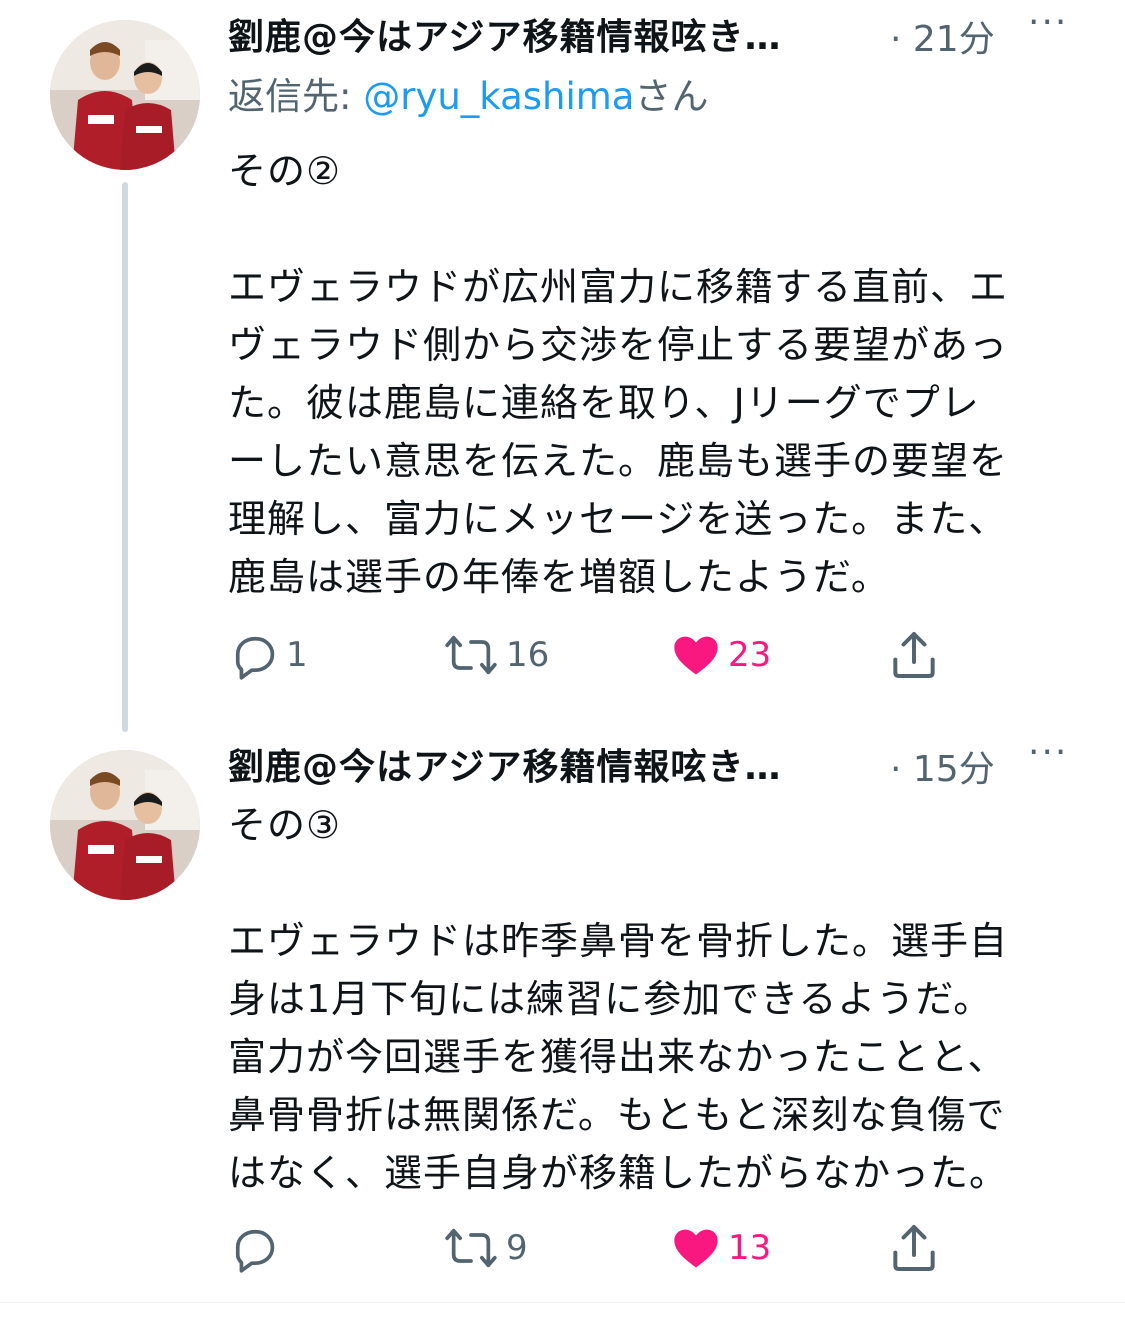 The width and height of the screenshot is (1125, 1327). I want to click on retweet-count: 16, so click(528, 655).